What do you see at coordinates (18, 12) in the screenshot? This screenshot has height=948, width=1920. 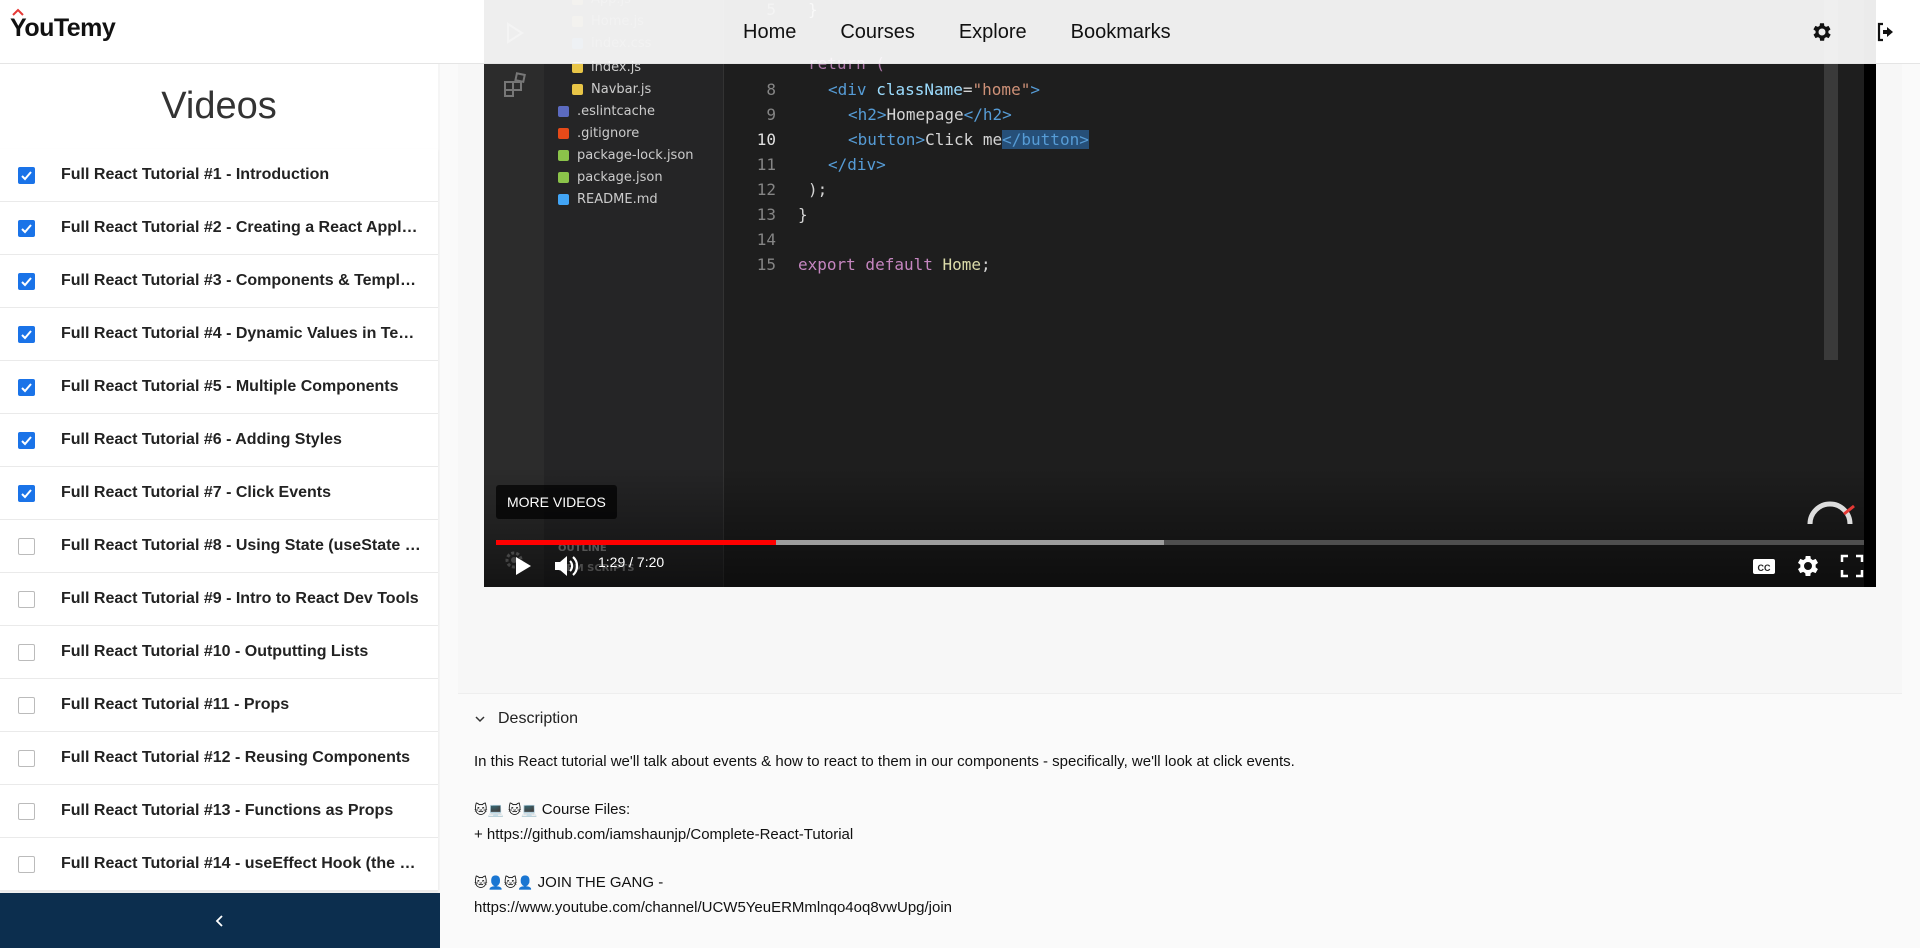 I see `logo-roof-icon` at bounding box center [18, 12].